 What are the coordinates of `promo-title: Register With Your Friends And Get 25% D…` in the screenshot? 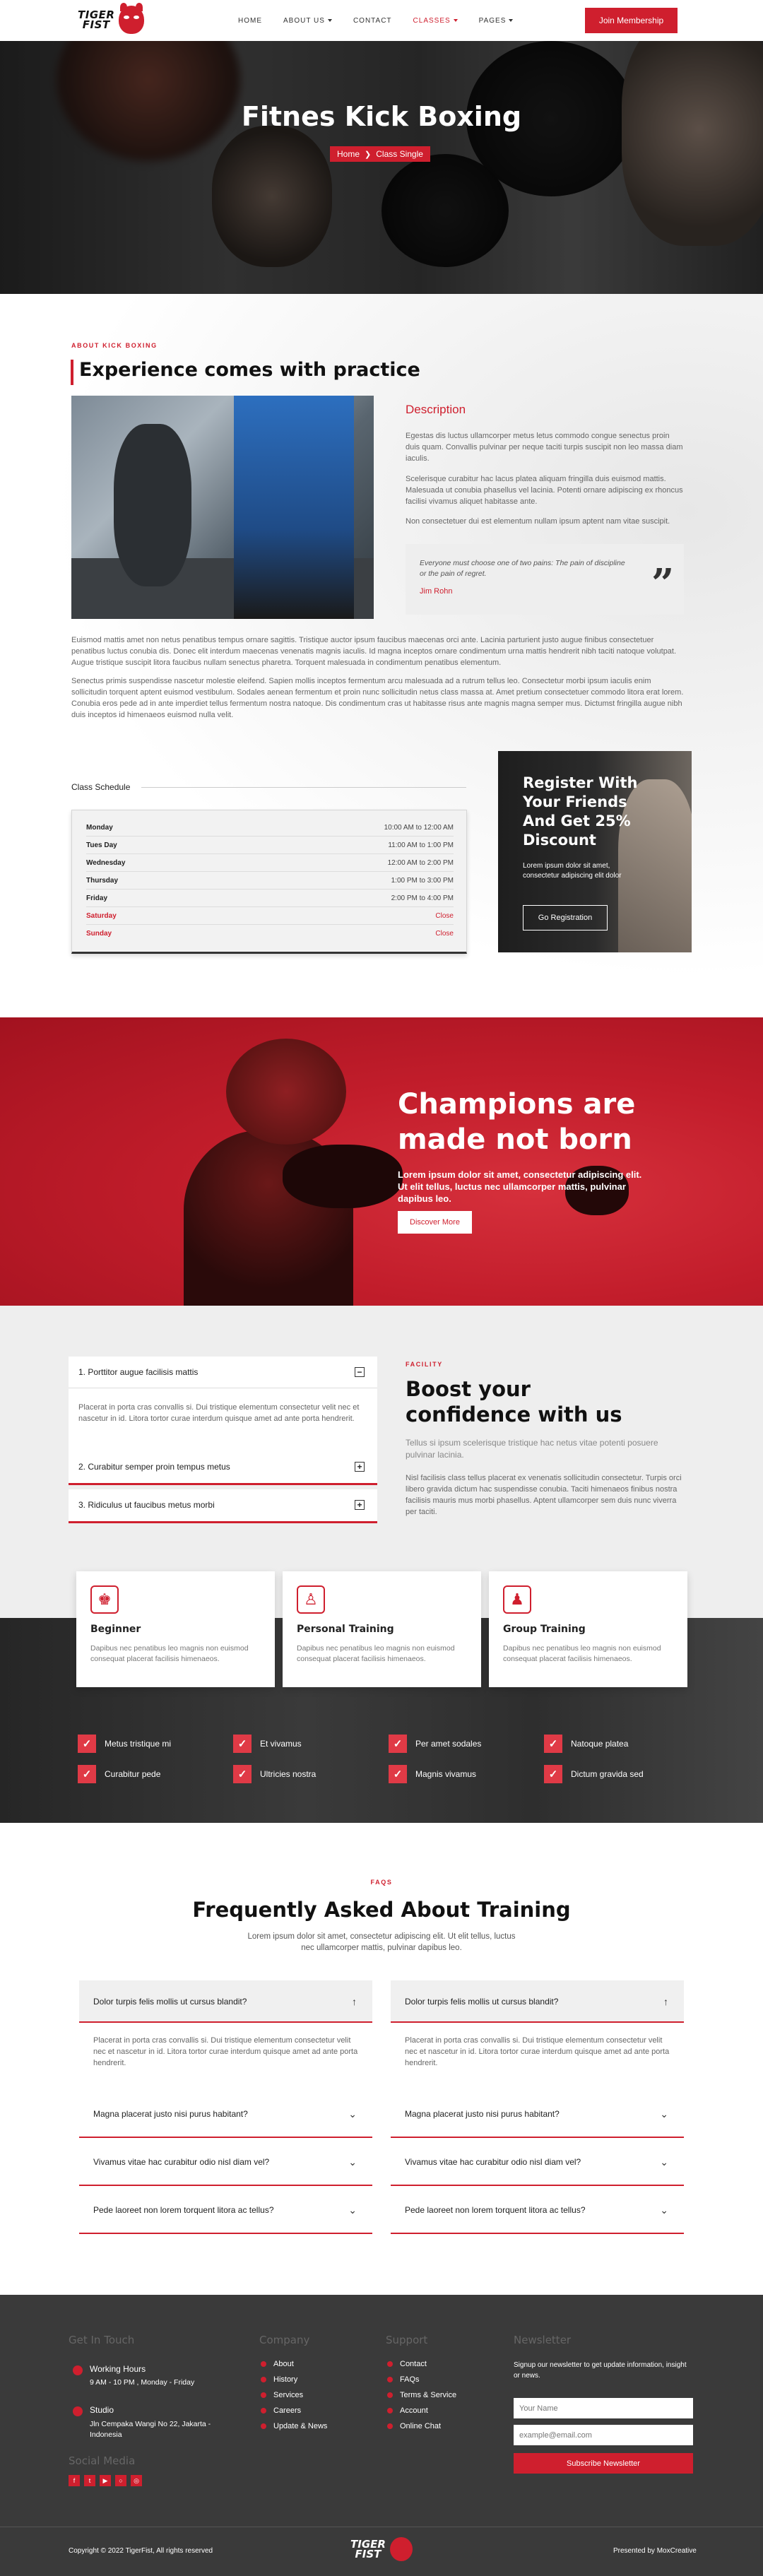 It's located at (580, 811).